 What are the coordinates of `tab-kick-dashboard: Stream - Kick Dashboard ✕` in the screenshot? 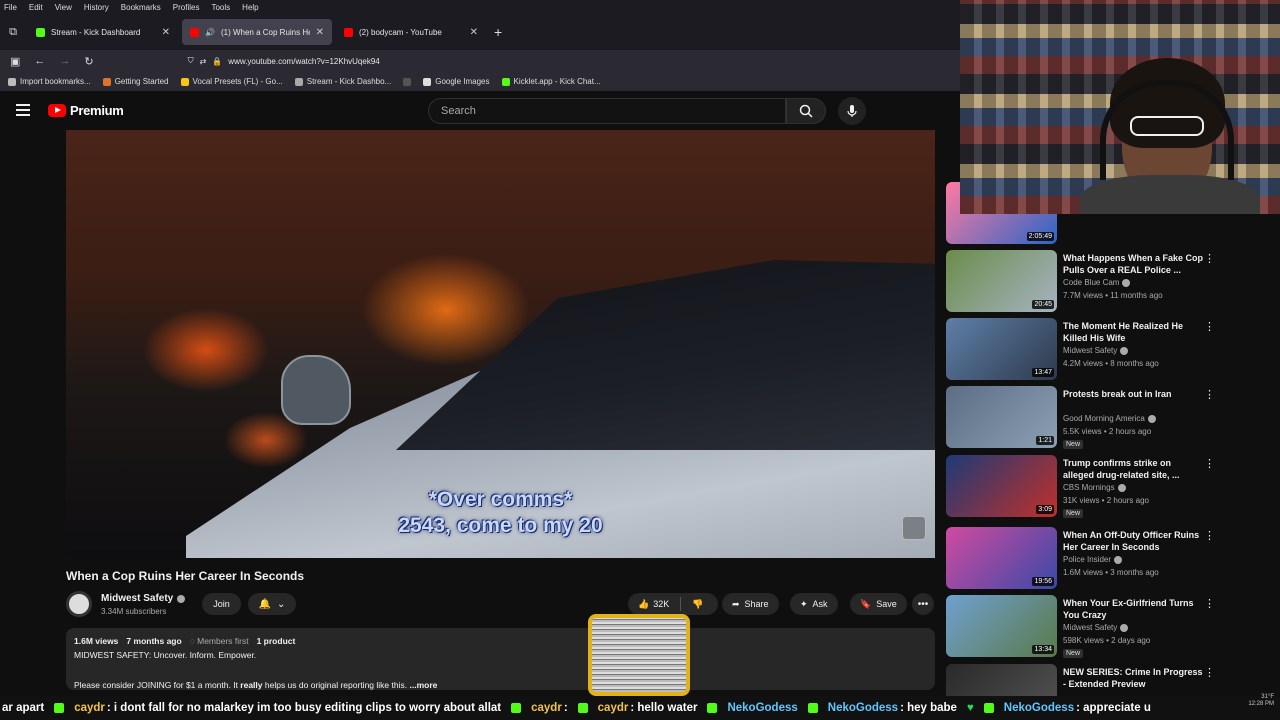 It's located at (103, 32).